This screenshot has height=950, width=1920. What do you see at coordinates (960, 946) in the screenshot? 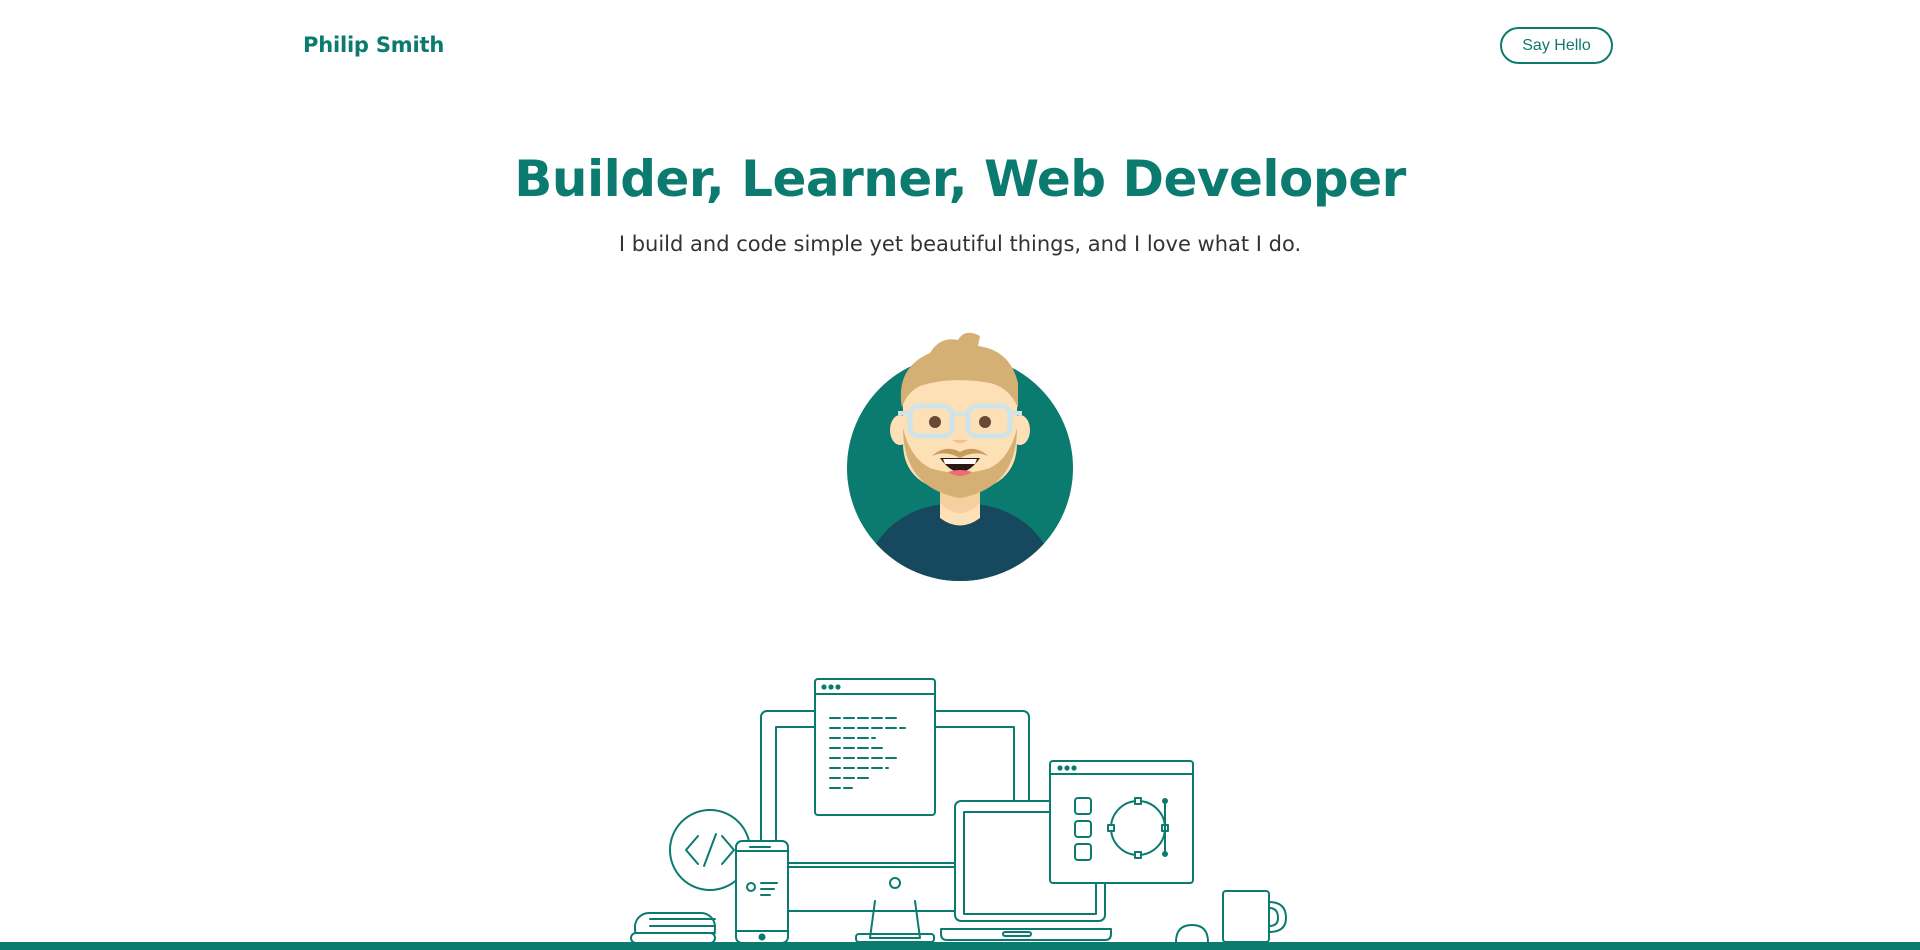
I see `footer-bar` at bounding box center [960, 946].